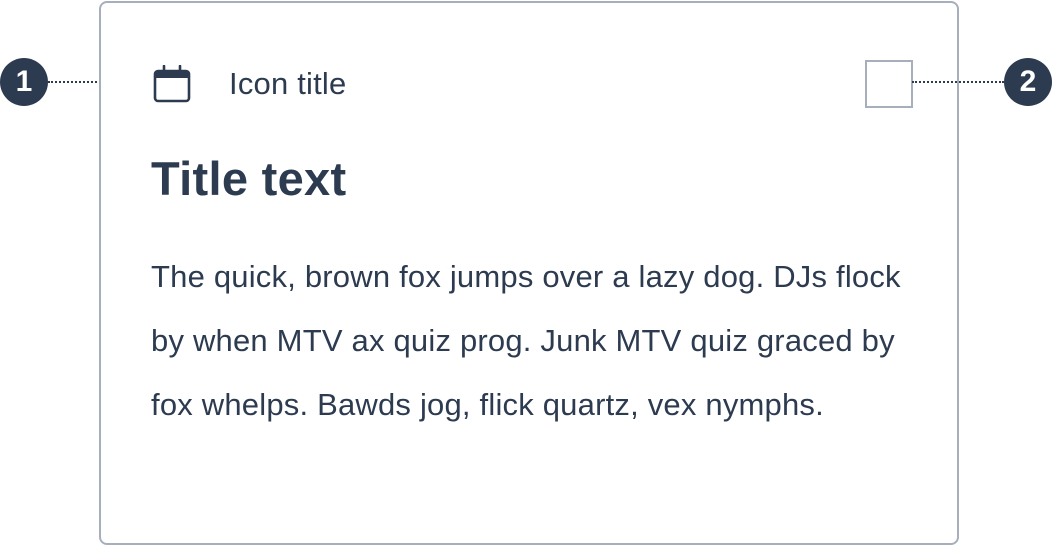 The image size is (1052, 548). Describe the element at coordinates (249, 178) in the screenshot. I see `card-title: Title text` at that location.